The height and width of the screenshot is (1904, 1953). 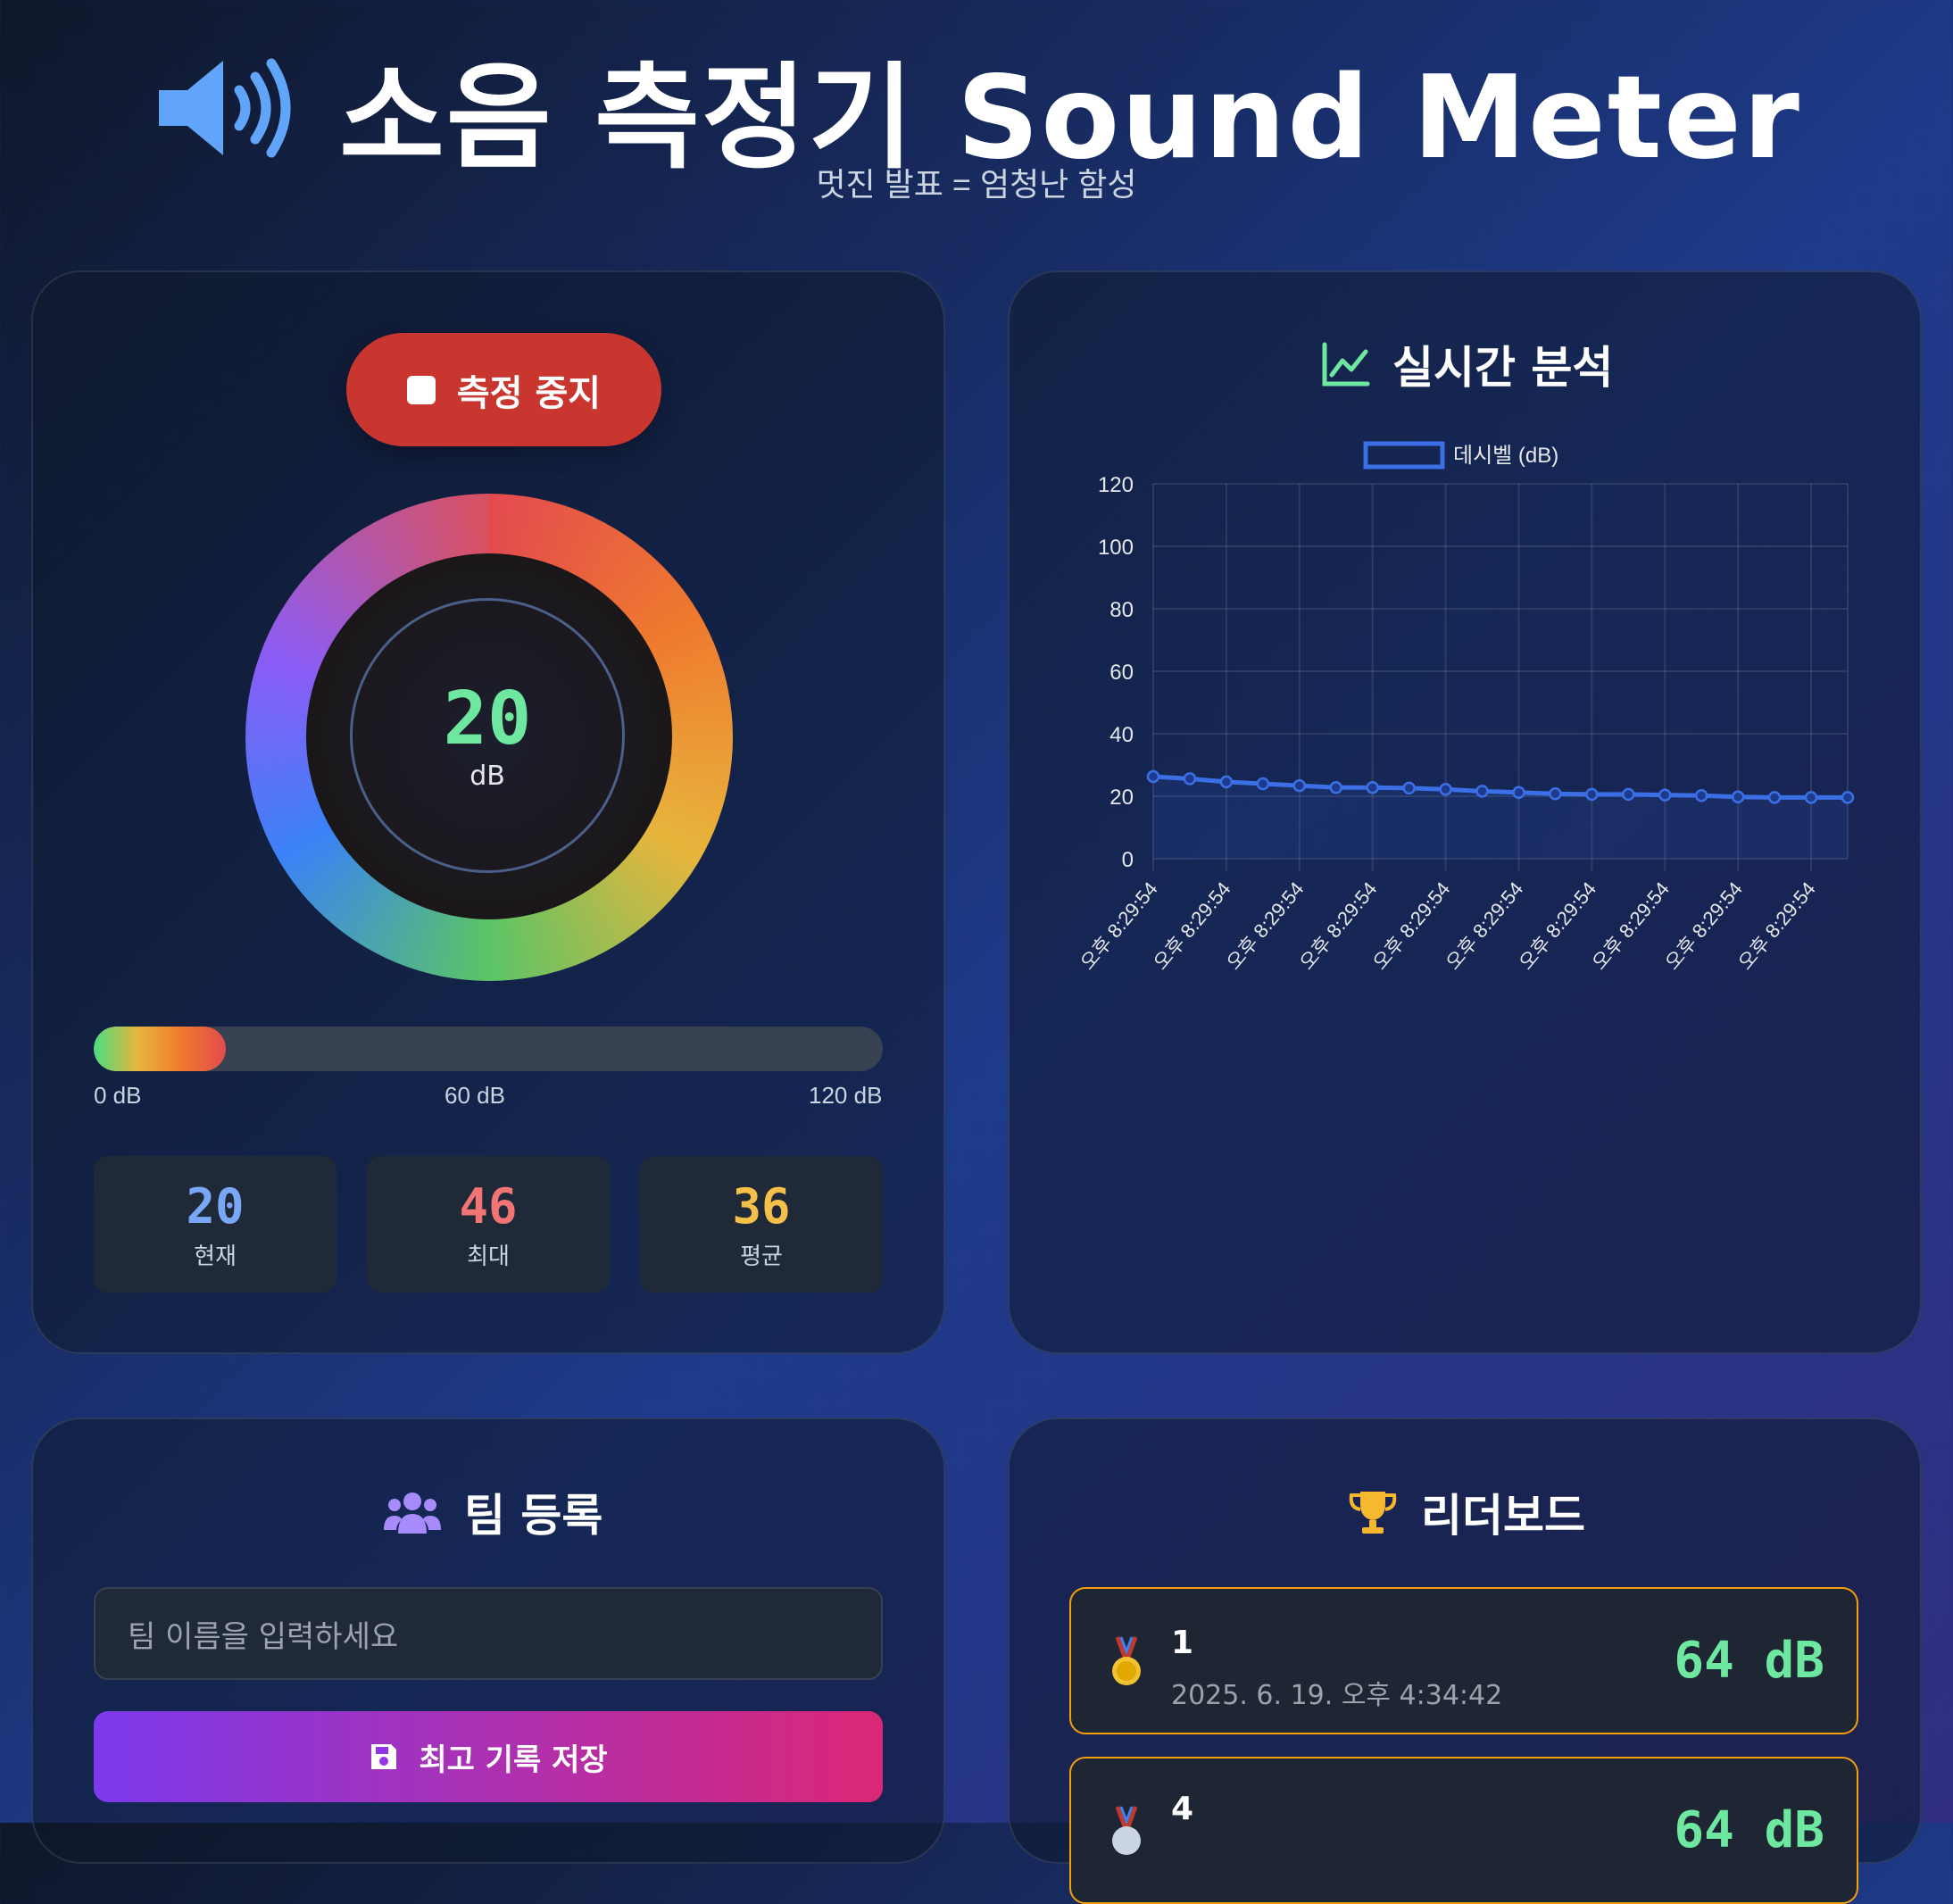 What do you see at coordinates (761, 1206) in the screenshot?
I see `stat-average-value: 36` at bounding box center [761, 1206].